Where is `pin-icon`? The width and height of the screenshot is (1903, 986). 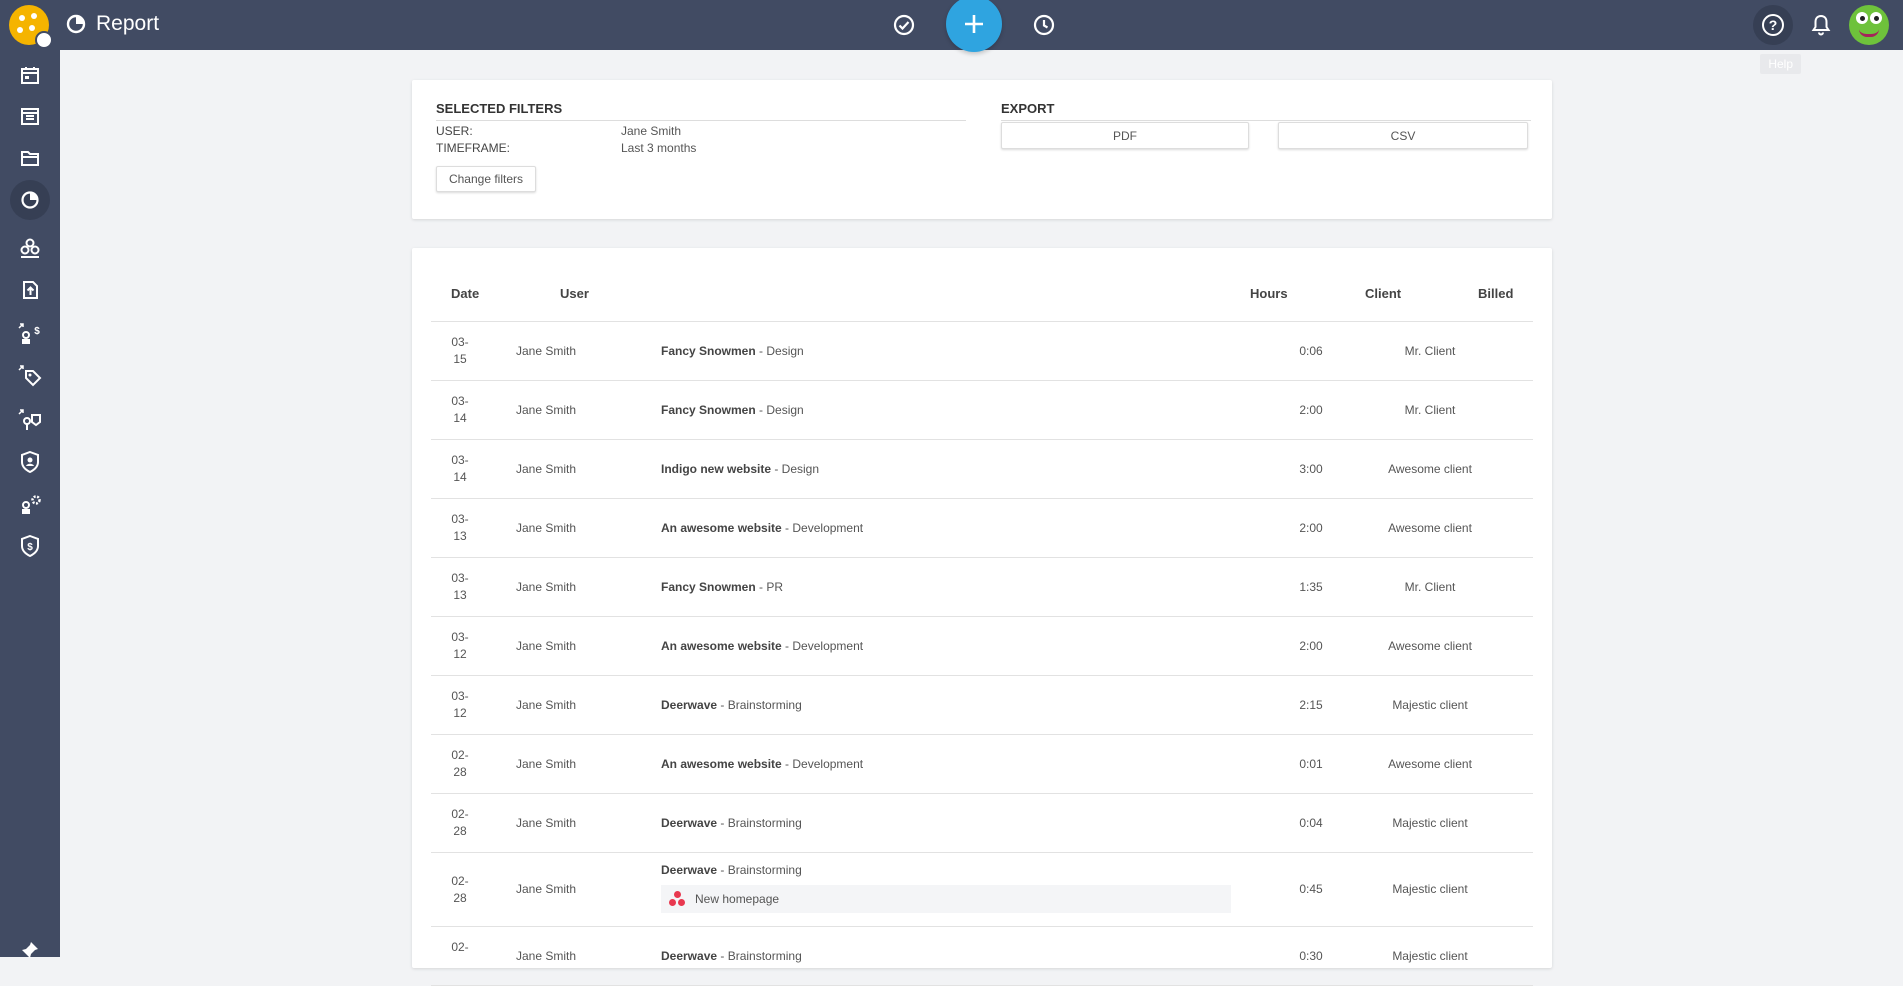 pin-icon is located at coordinates (30, 950).